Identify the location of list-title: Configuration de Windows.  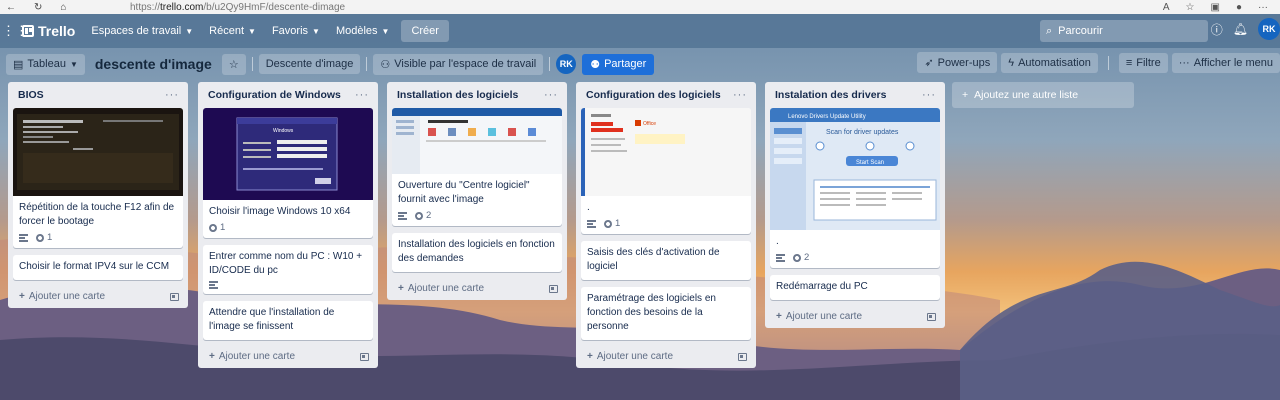
(274, 95).